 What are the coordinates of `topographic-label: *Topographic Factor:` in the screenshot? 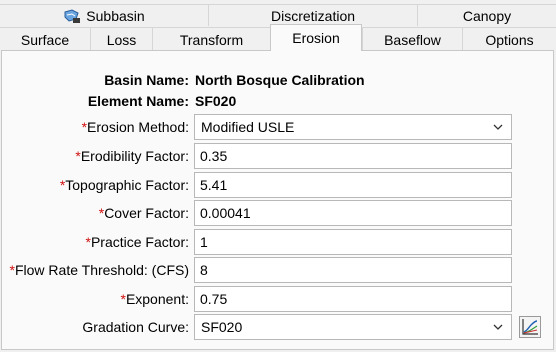 It's located at (124, 185).